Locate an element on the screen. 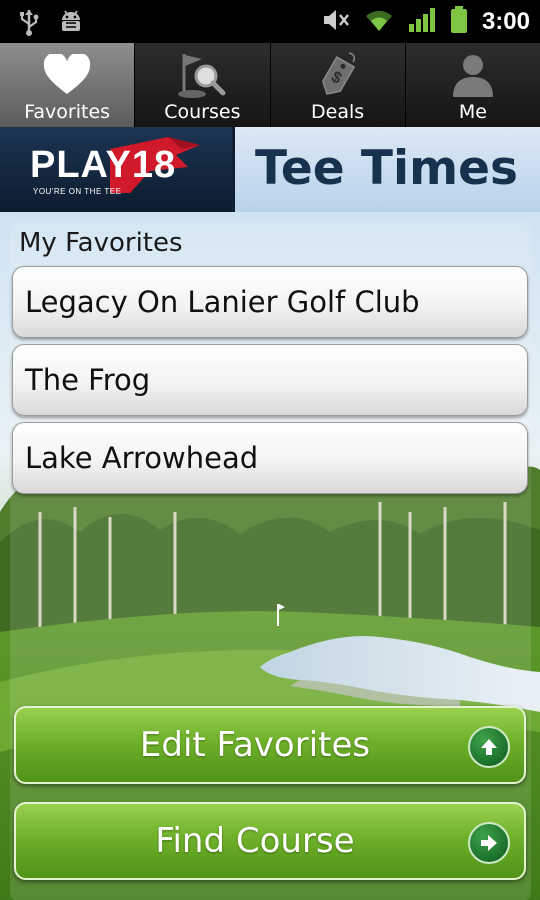 The image size is (540, 900). find-course-button: Find Course is located at coordinates (270, 841).